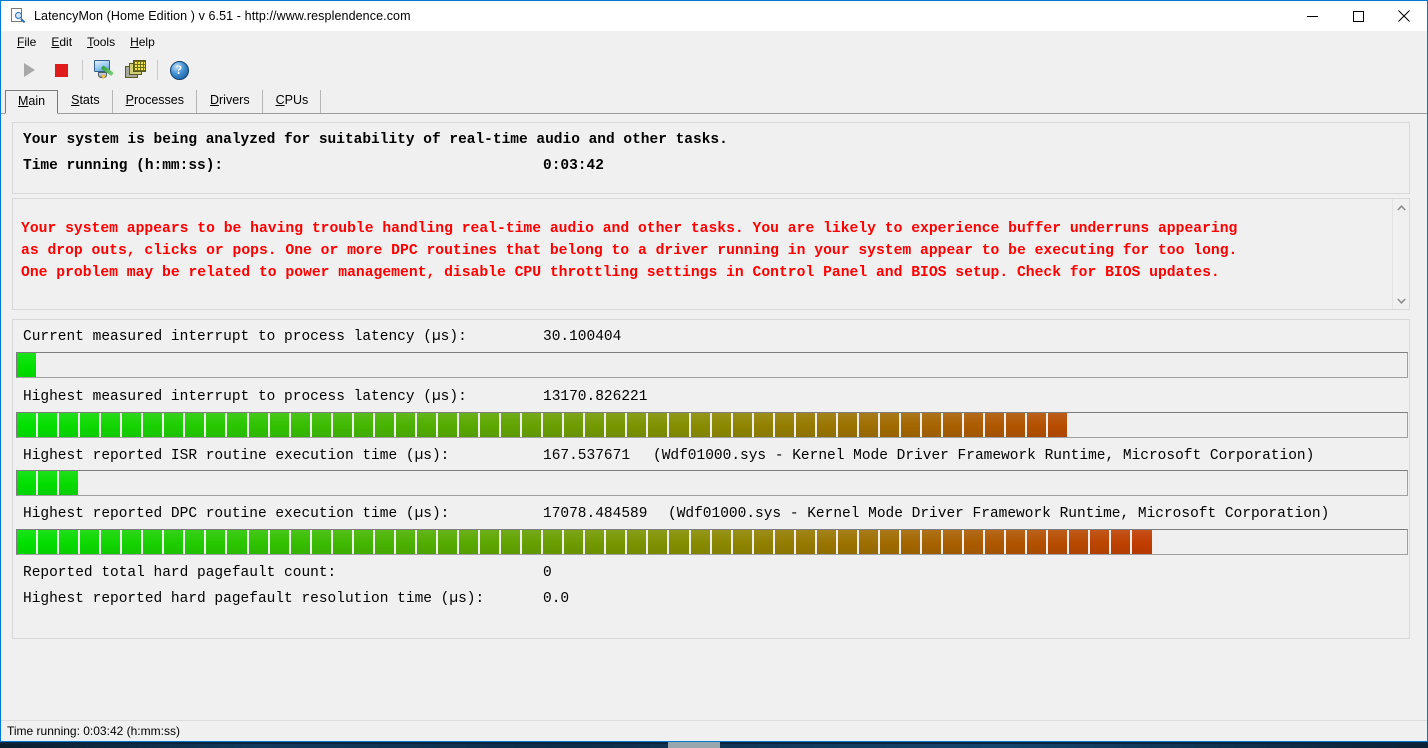  Describe the element at coordinates (61, 70) in the screenshot. I see `stop-monitoring-button` at that location.